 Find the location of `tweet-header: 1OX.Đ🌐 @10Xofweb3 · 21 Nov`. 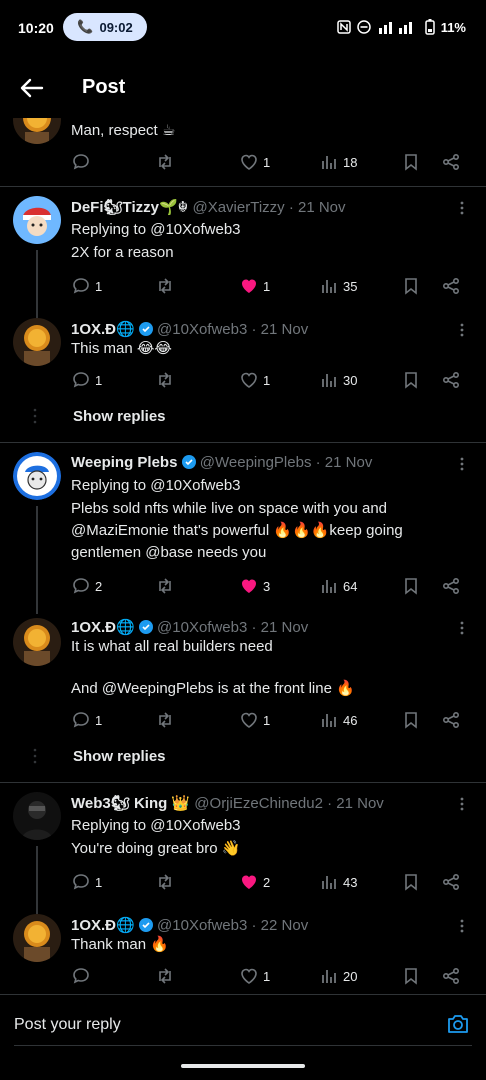

tweet-header: 1OX.Đ🌐 @10Xofweb3 · 21 Nov is located at coordinates (189, 627).